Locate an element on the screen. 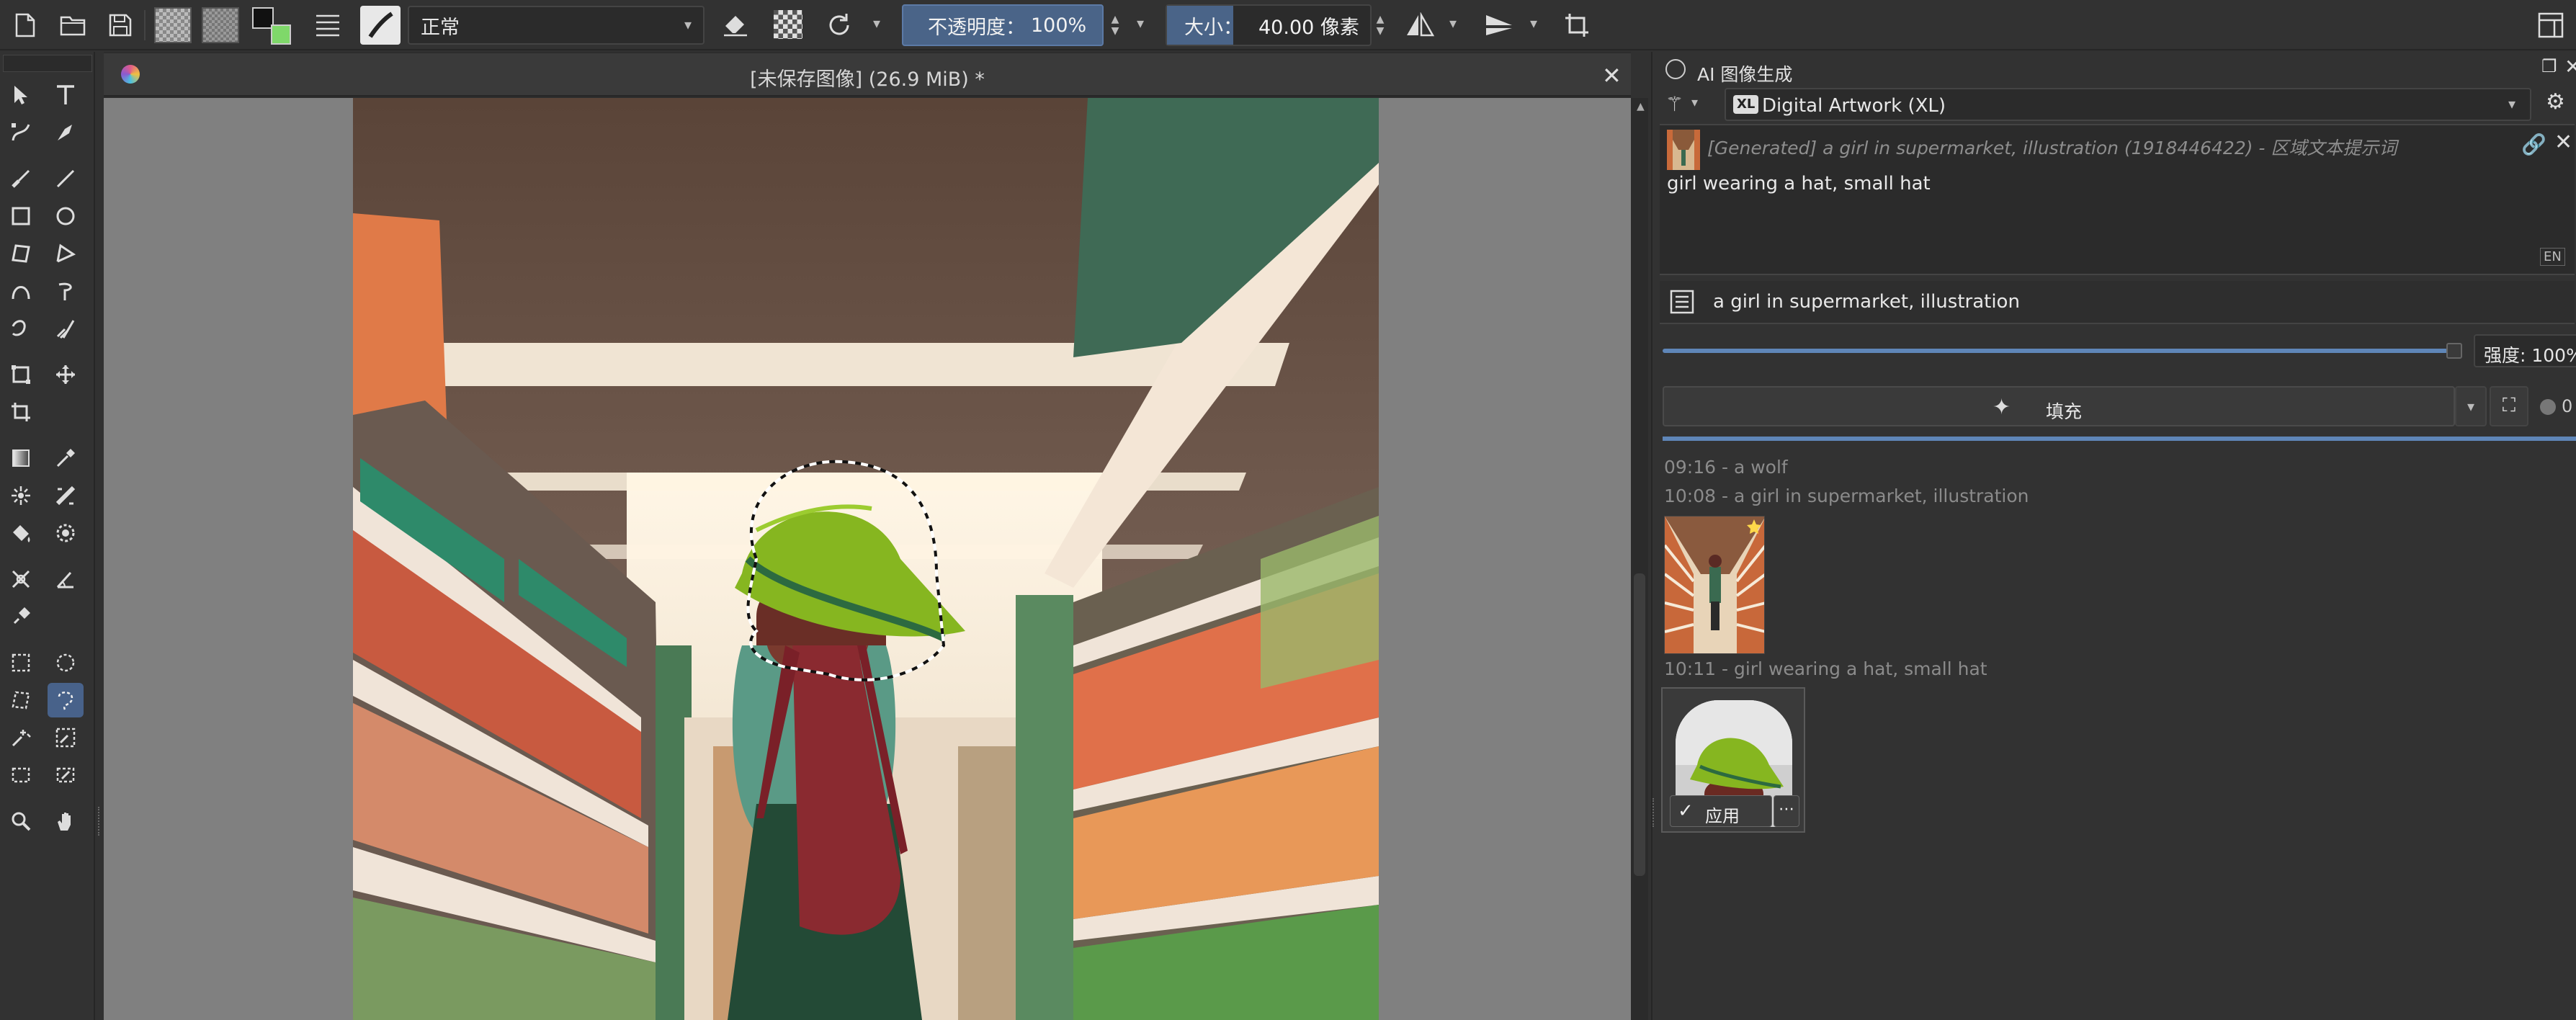  polygon-tool-icon is located at coordinates (21, 253).